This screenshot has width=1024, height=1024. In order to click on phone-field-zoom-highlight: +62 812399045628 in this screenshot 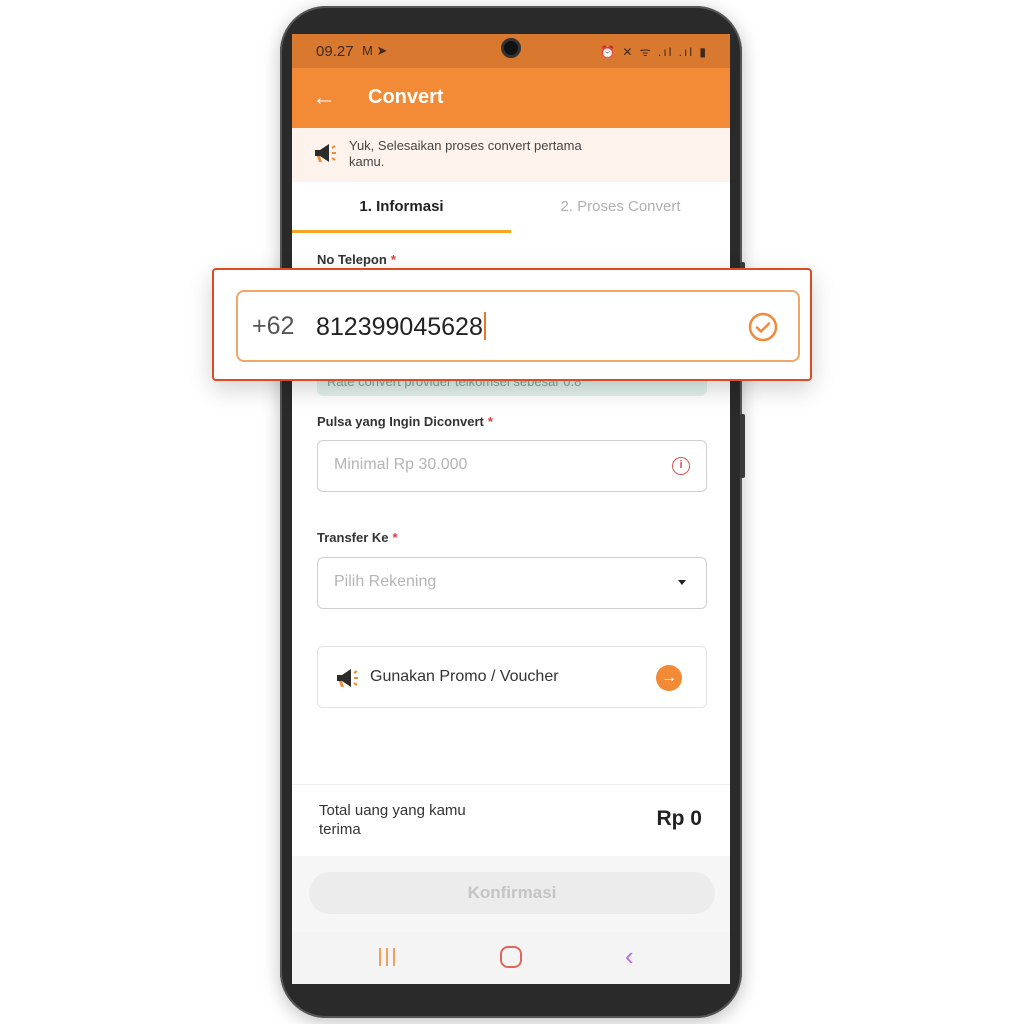, I will do `click(512, 324)`.